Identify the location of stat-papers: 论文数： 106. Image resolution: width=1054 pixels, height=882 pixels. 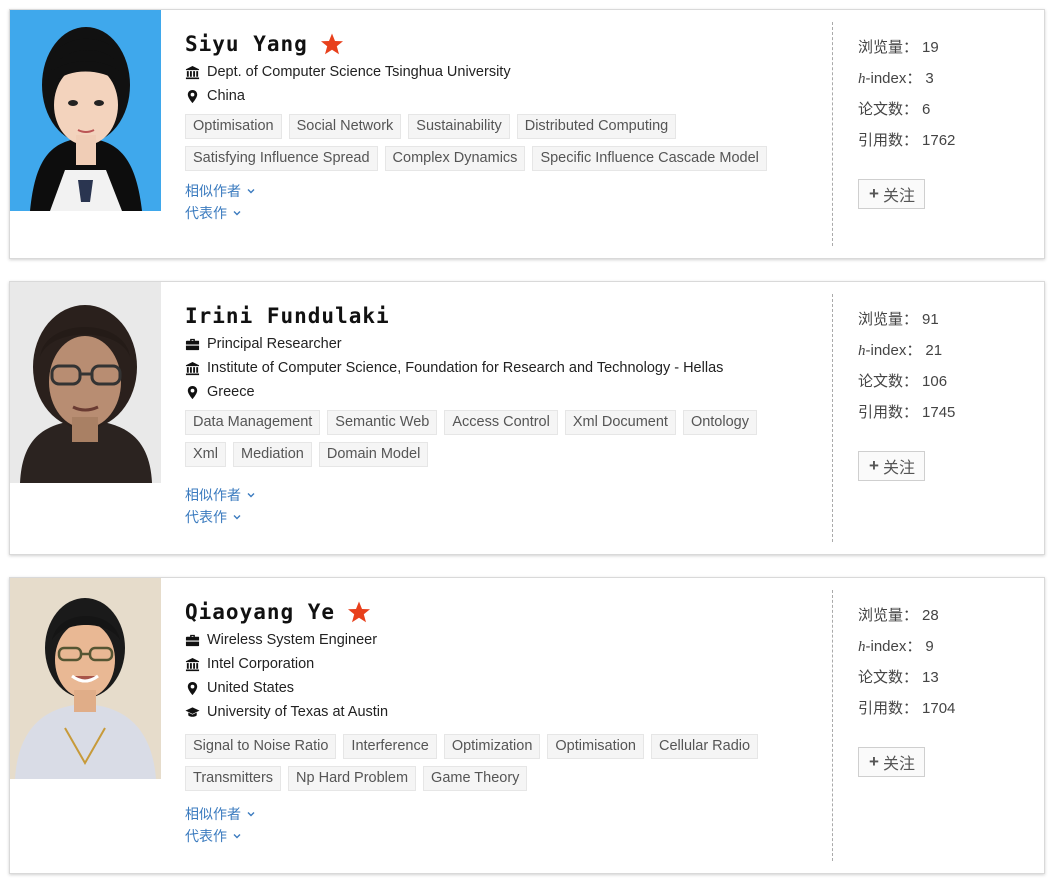
(903, 381).